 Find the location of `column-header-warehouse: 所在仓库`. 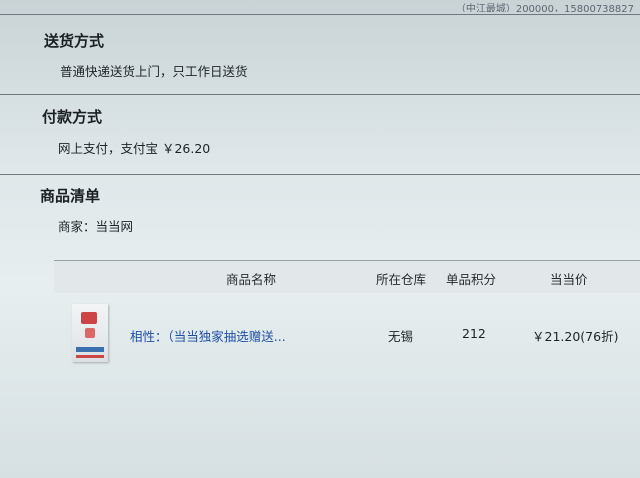

column-header-warehouse: 所在仓库 is located at coordinates (401, 279).